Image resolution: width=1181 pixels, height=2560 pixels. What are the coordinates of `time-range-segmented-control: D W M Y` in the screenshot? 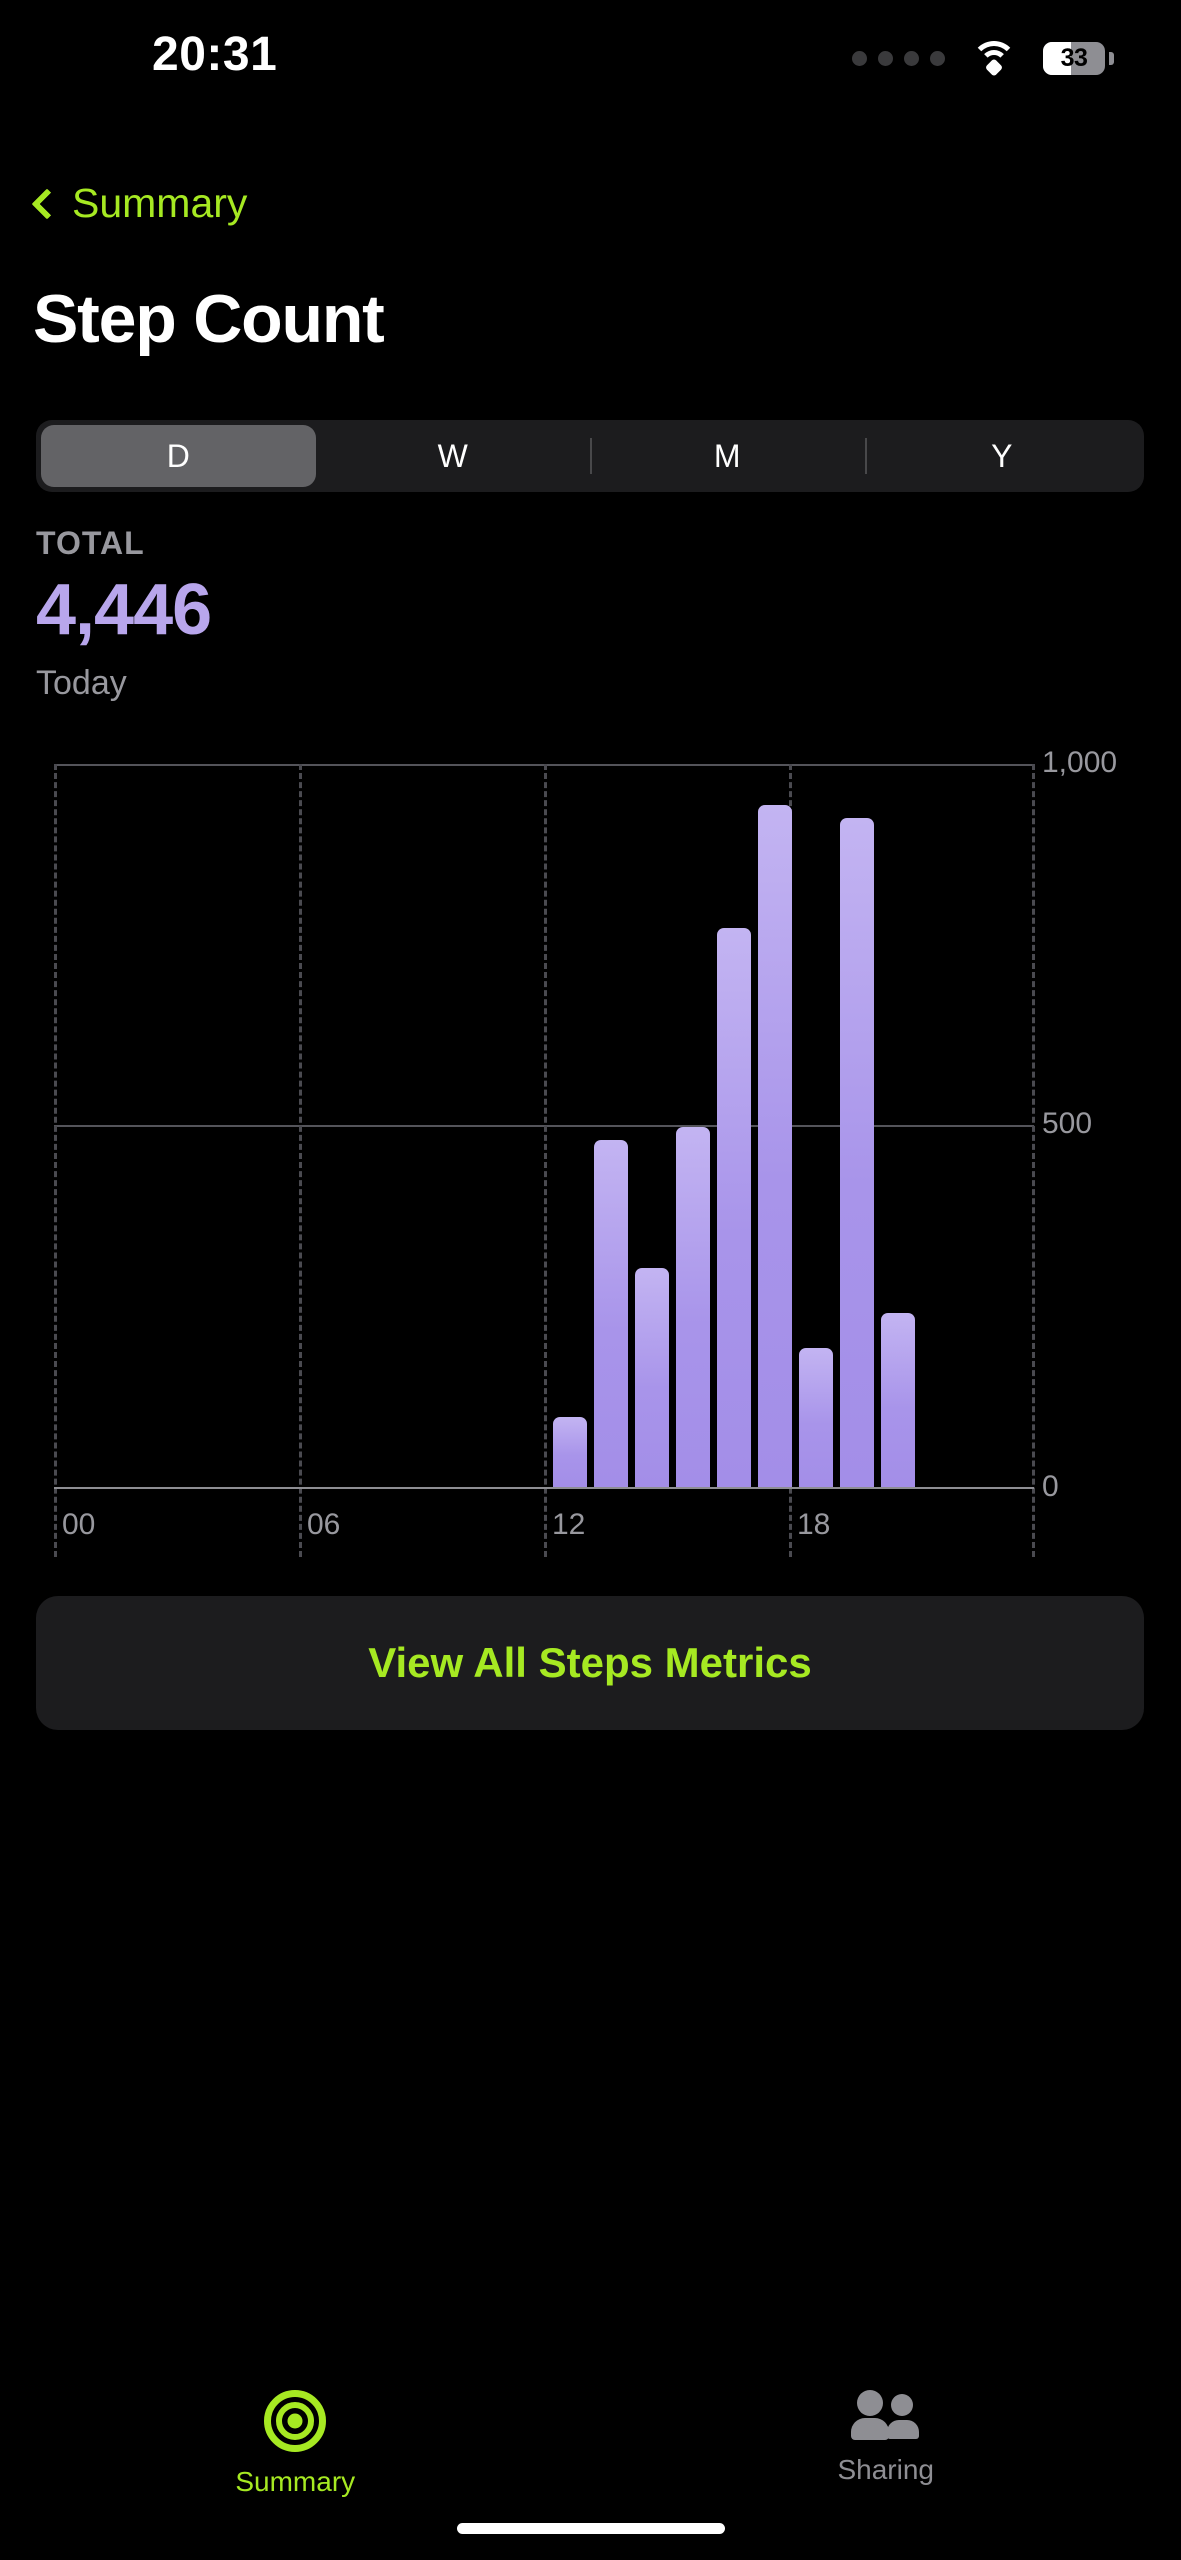 It's located at (590, 456).